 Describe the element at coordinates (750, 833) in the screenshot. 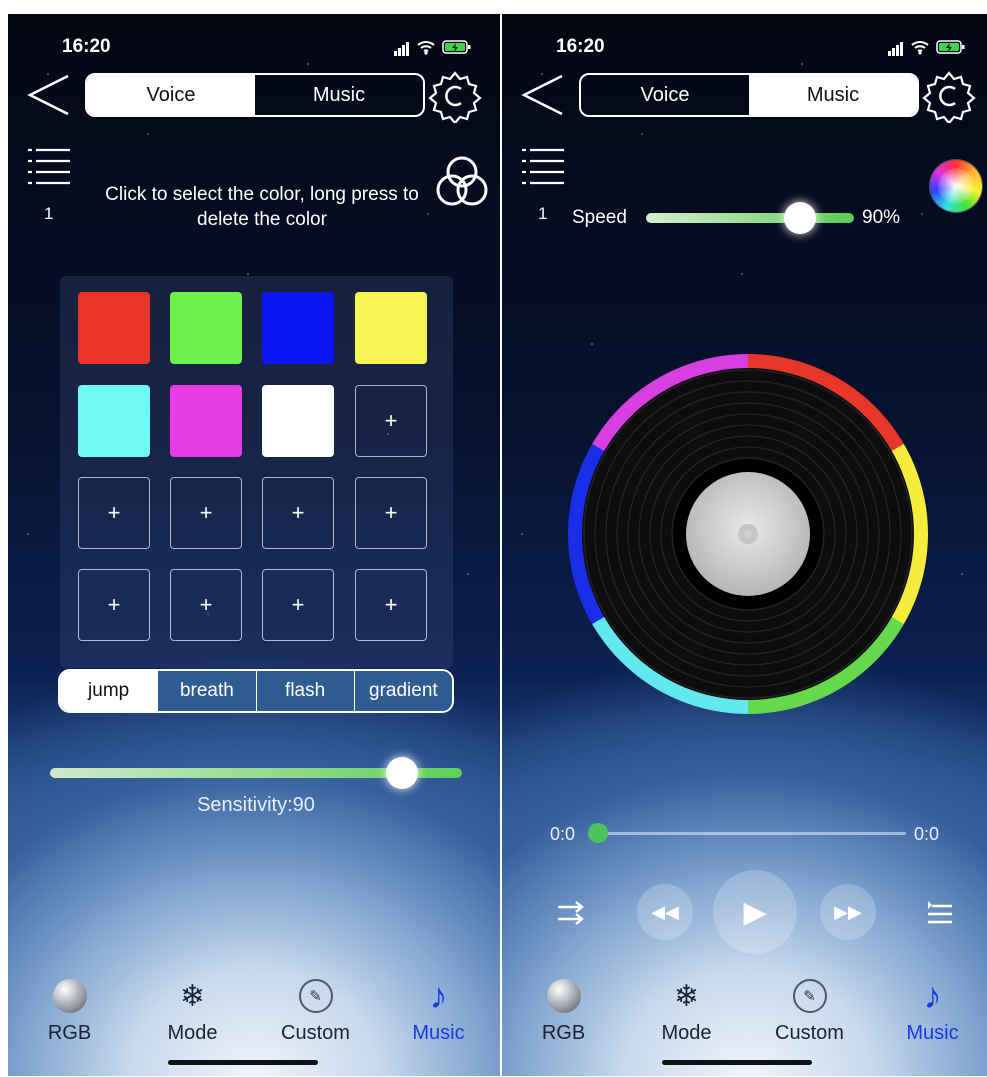

I see `progress-bar` at that location.